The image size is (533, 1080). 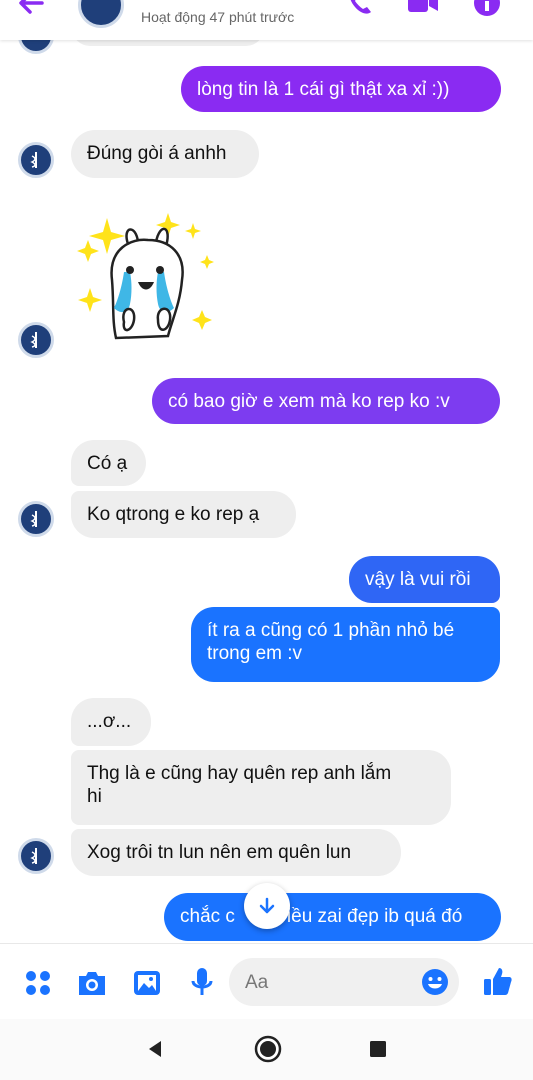 I want to click on message-text: vậy là vui rồi, so click(x=418, y=579).